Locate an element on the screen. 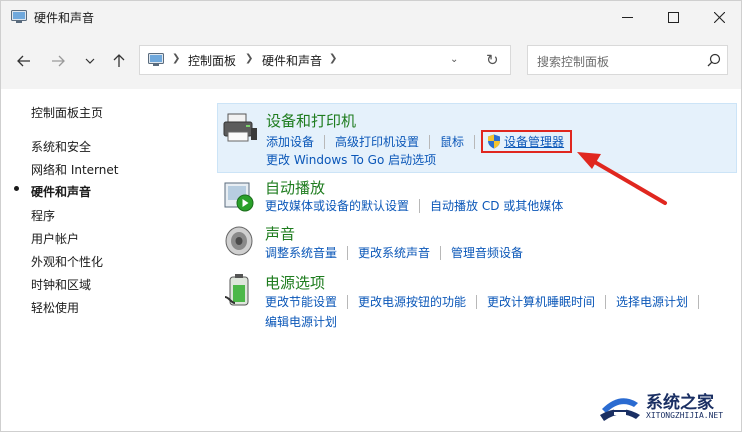 The height and width of the screenshot is (432, 742). nav-programs: 程序 is located at coordinates (43, 215).